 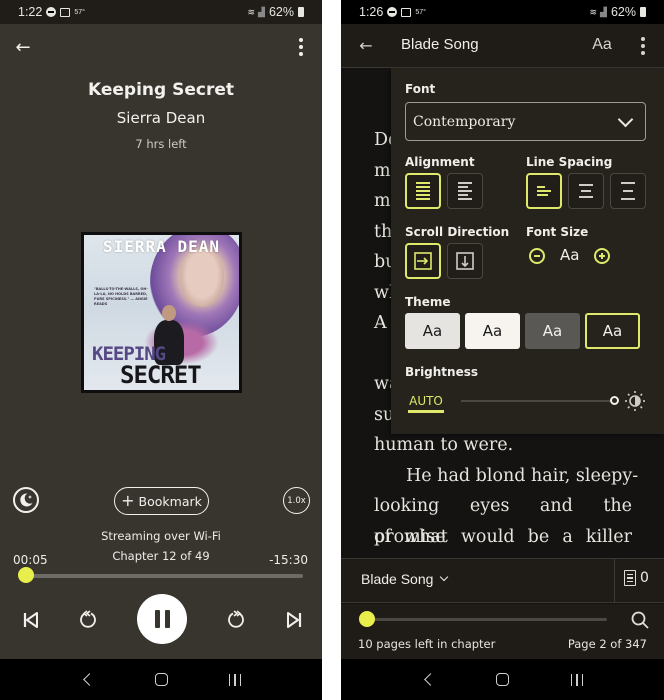 I want to click on skip-previous-icon, so click(x=30, y=620).